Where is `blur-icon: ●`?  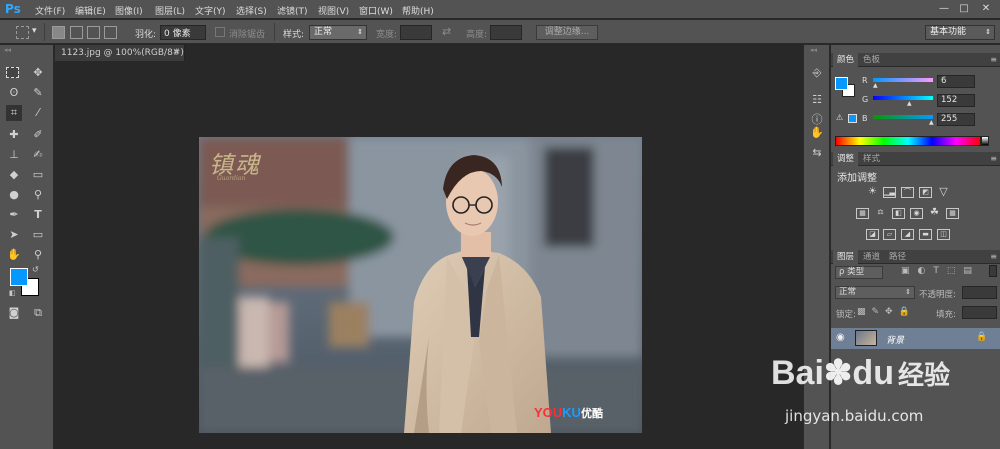
blur-icon: ● is located at coordinates (14, 195).